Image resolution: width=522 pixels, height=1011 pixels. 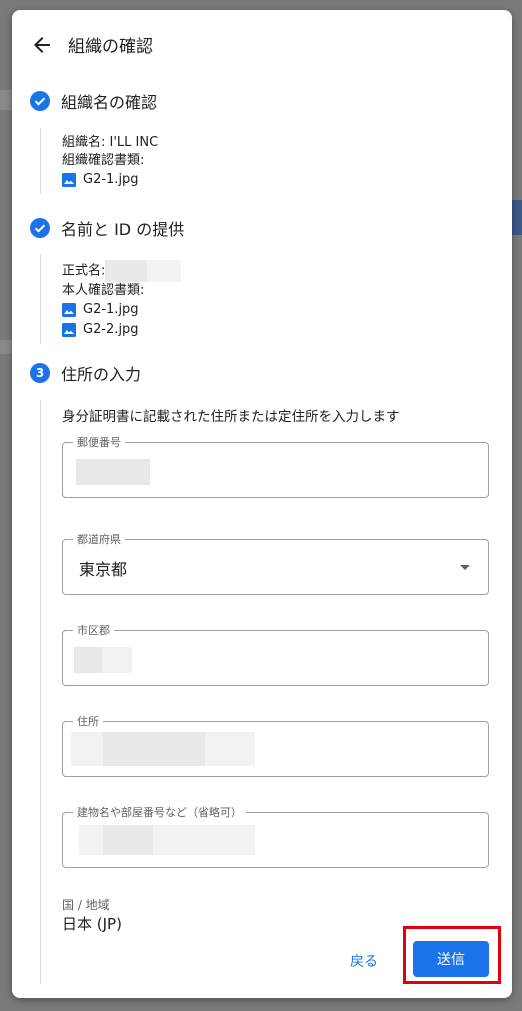 I want to click on step-2-details: 正式名: 本人確認書類: G2-1.jpg G2-2.jpg, so click(x=122, y=300).